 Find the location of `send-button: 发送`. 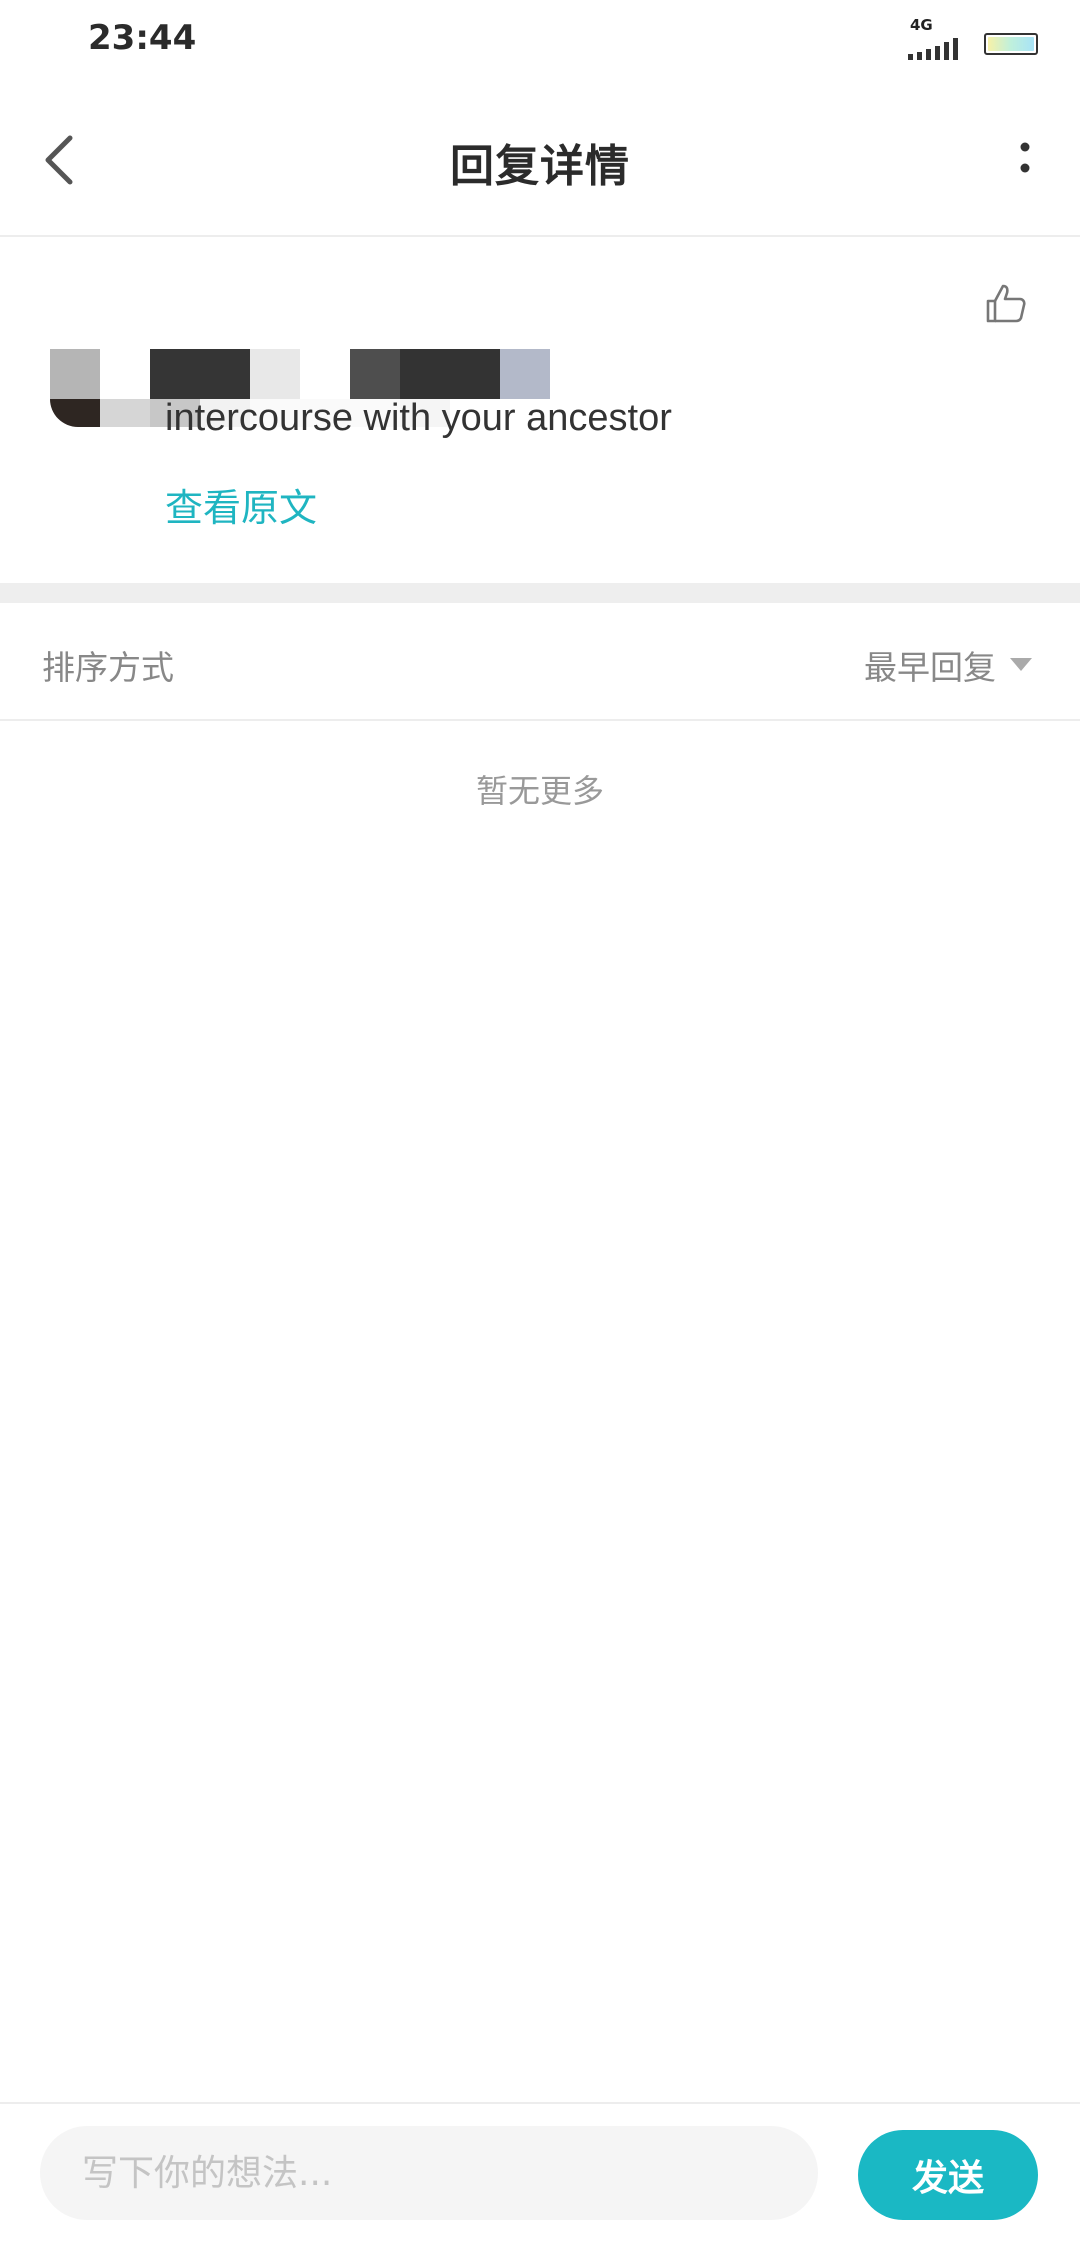

send-button: 发送 is located at coordinates (948, 2175).